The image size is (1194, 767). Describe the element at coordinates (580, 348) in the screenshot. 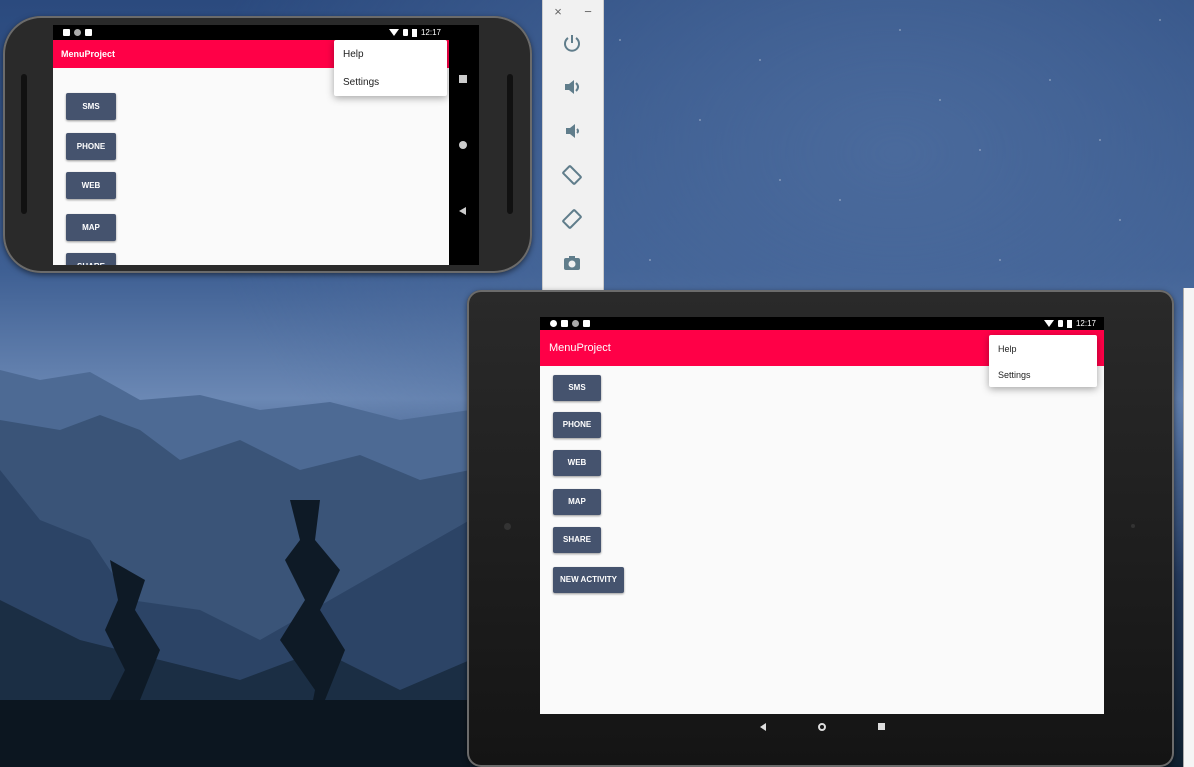

I see `tablet-app-title: MenuProject` at that location.